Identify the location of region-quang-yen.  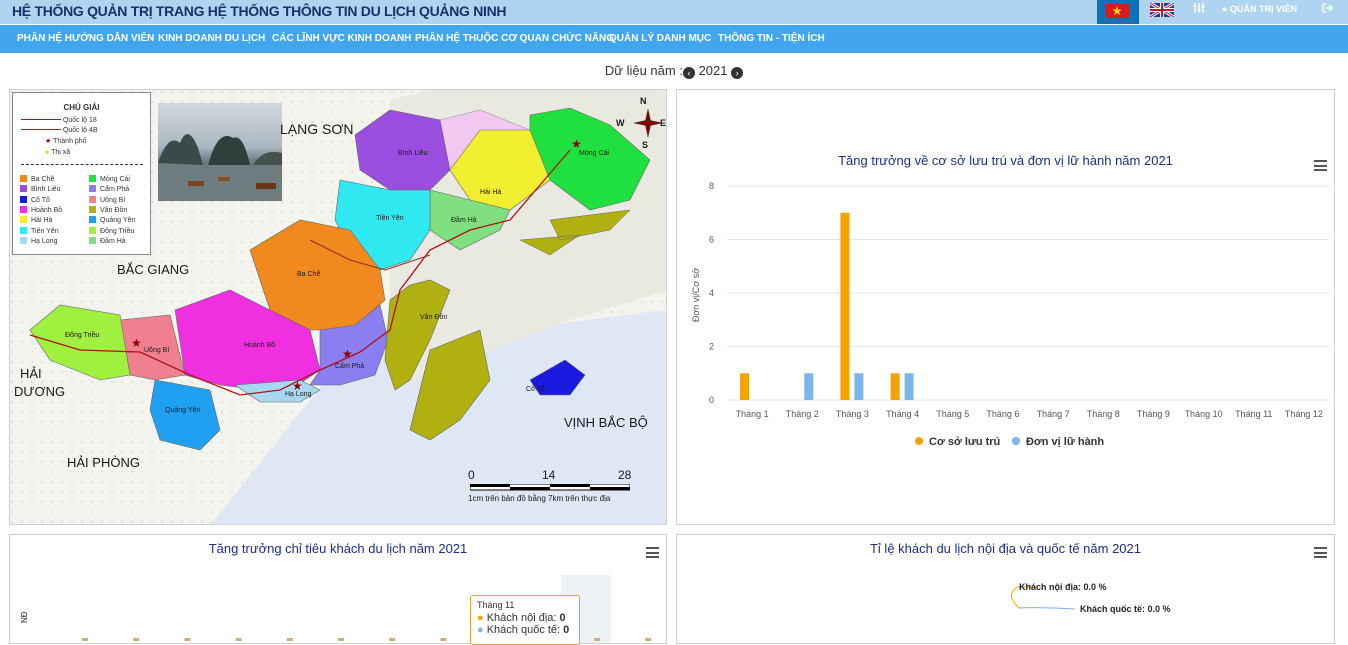
(185, 415).